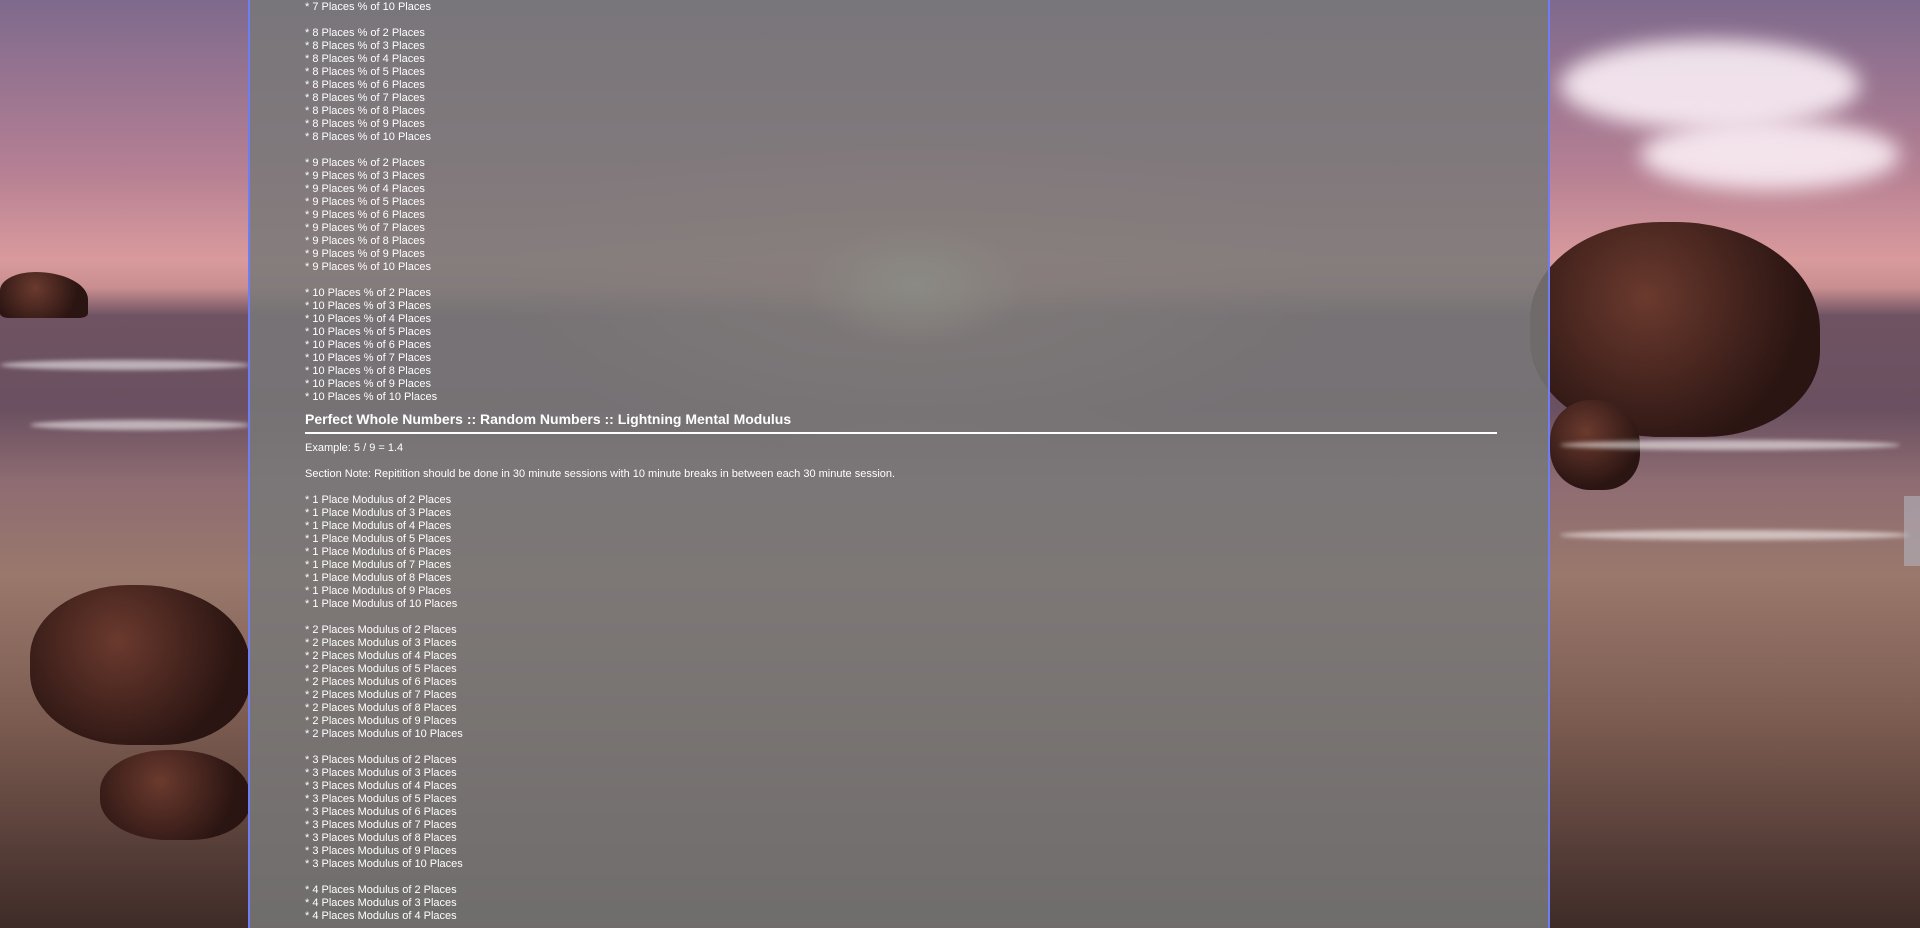  Describe the element at coordinates (368, 358) in the screenshot. I see `percent-list-item: * 10 Places % of 7 Places` at that location.